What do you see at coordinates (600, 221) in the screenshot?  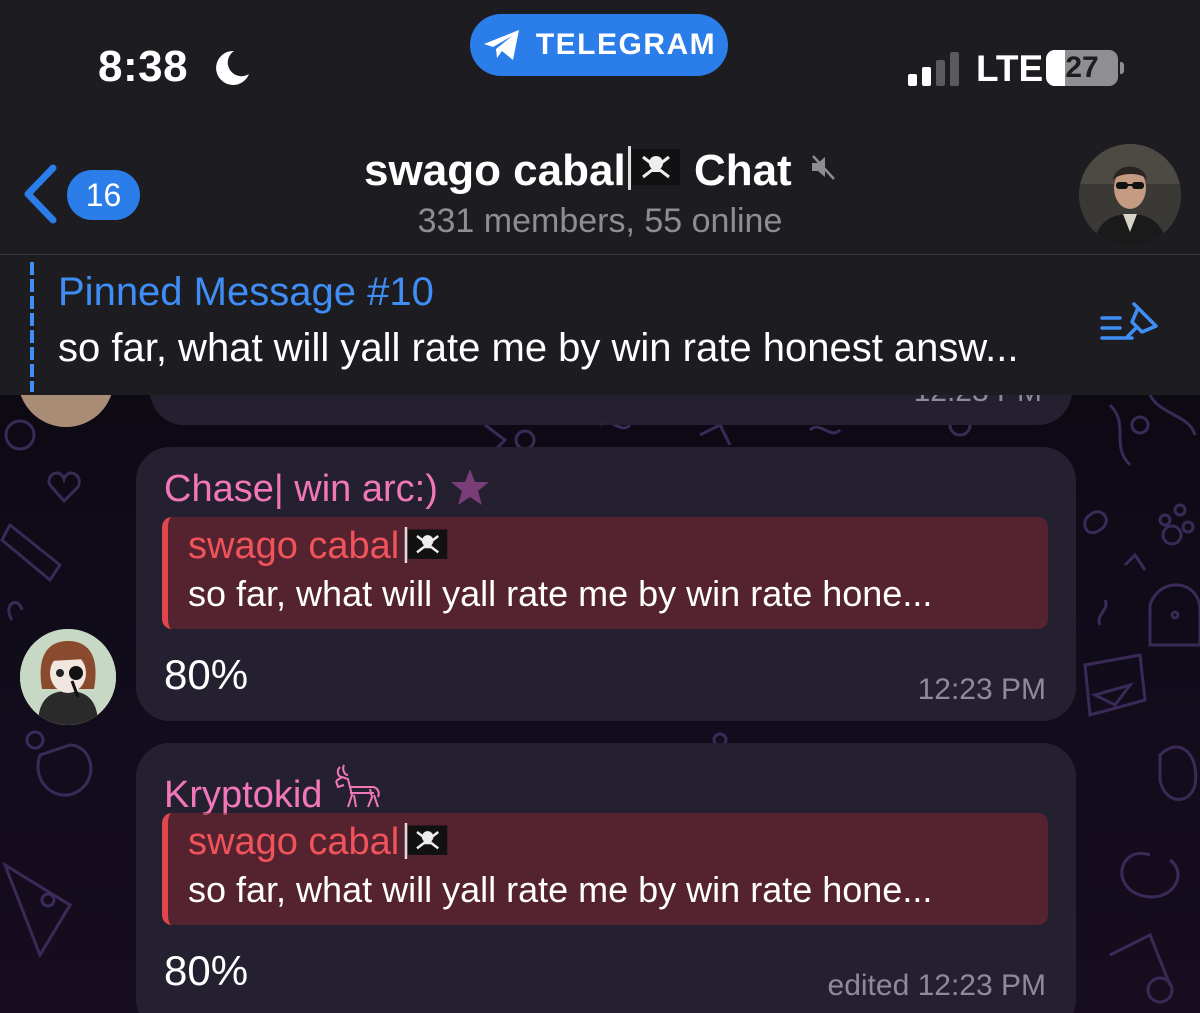 I see `chat-subtitle: 331 members, 55 online` at bounding box center [600, 221].